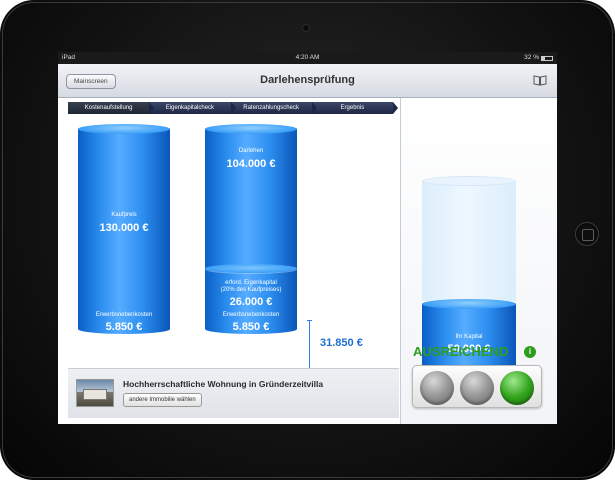 The width and height of the screenshot is (615, 480). Describe the element at coordinates (95, 393) in the screenshot. I see `property-thumbnail` at that location.